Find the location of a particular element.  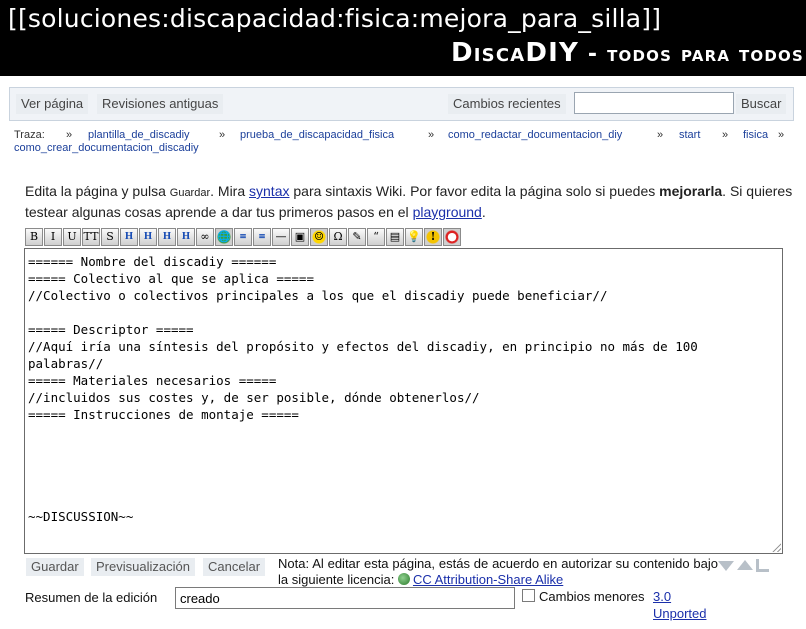

intro-bold-text: mejorarla is located at coordinates (691, 191).